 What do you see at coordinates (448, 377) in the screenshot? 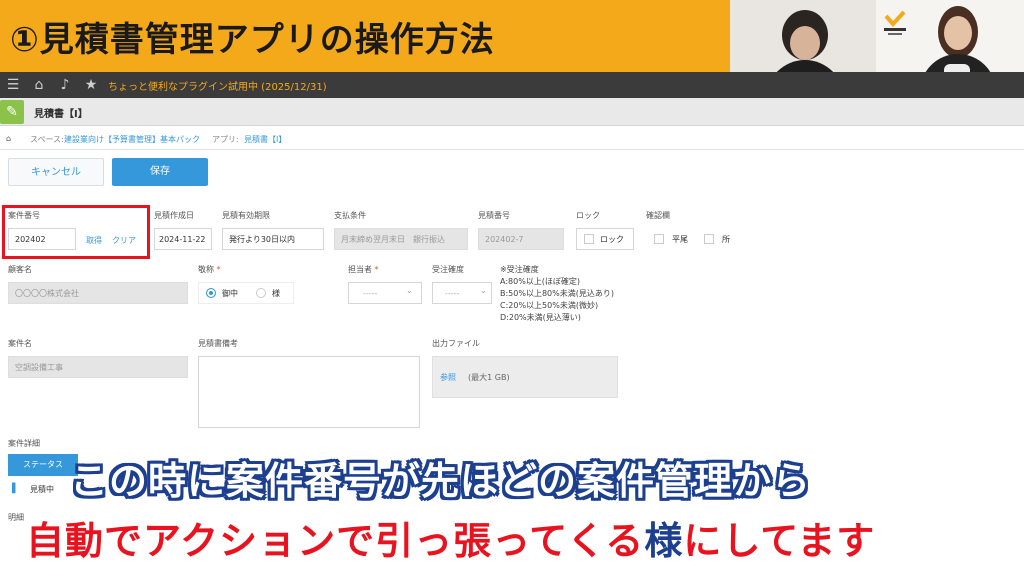
I see `browse-link: 参照` at bounding box center [448, 377].